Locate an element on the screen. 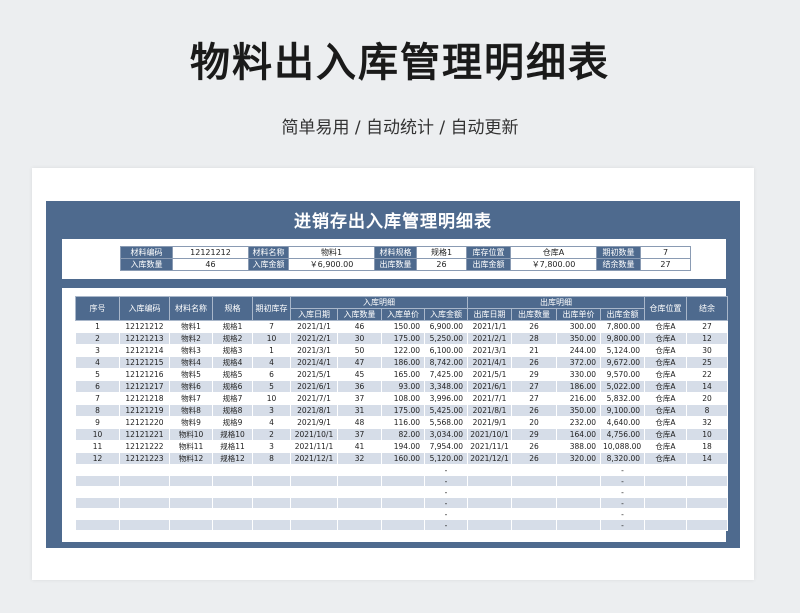  table-cell: 37 is located at coordinates (359, 434).